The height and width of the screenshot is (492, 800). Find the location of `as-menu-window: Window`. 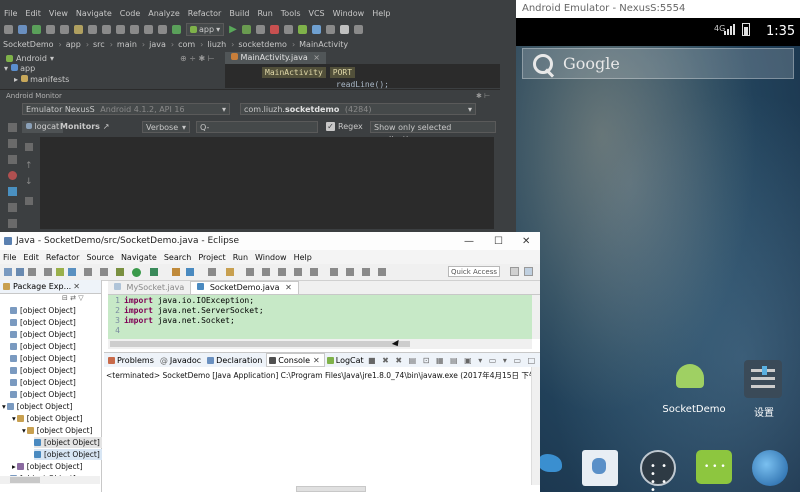

as-menu-window: Window is located at coordinates (349, 13).